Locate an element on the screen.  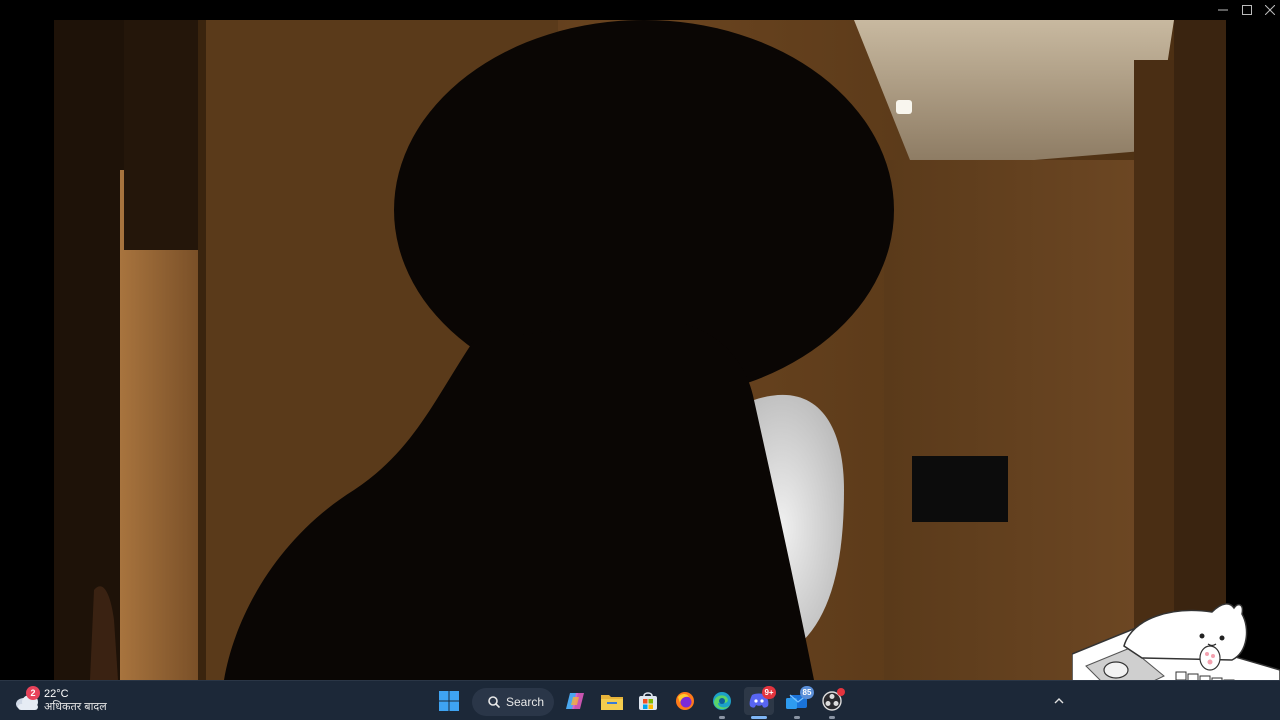
taskbar: 2 22°C अधिकतर बादल Search 9+ 85 is located at coordinates (640, 700).